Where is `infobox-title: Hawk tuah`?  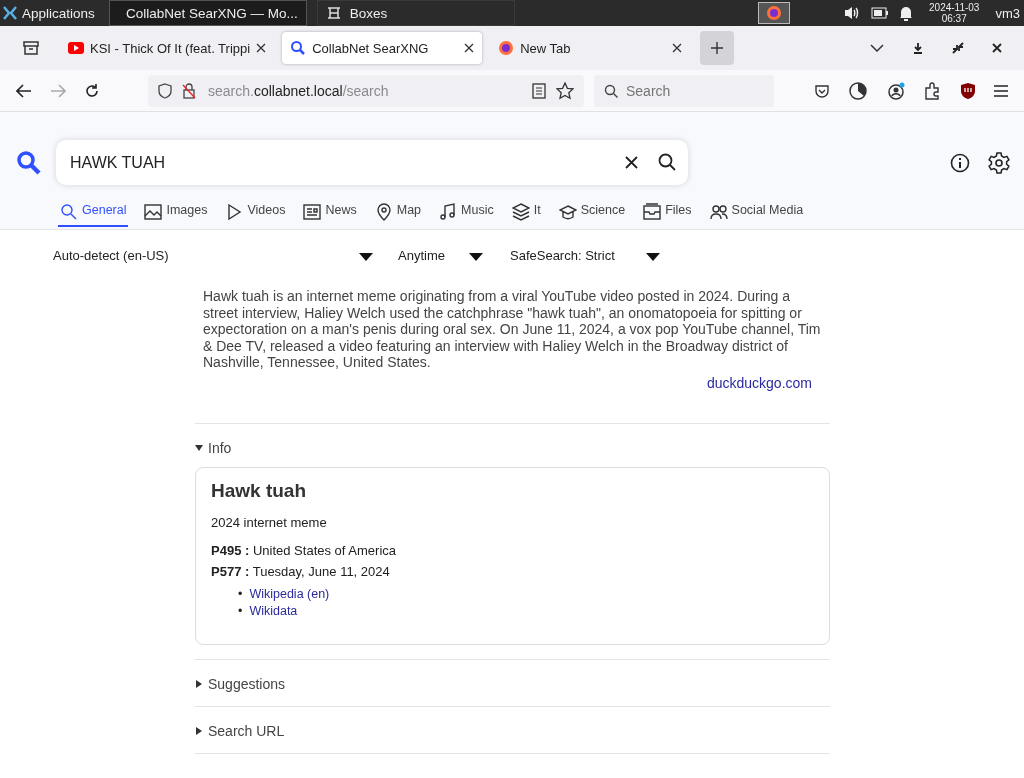
infobox-title: Hawk tuah is located at coordinates (259, 490).